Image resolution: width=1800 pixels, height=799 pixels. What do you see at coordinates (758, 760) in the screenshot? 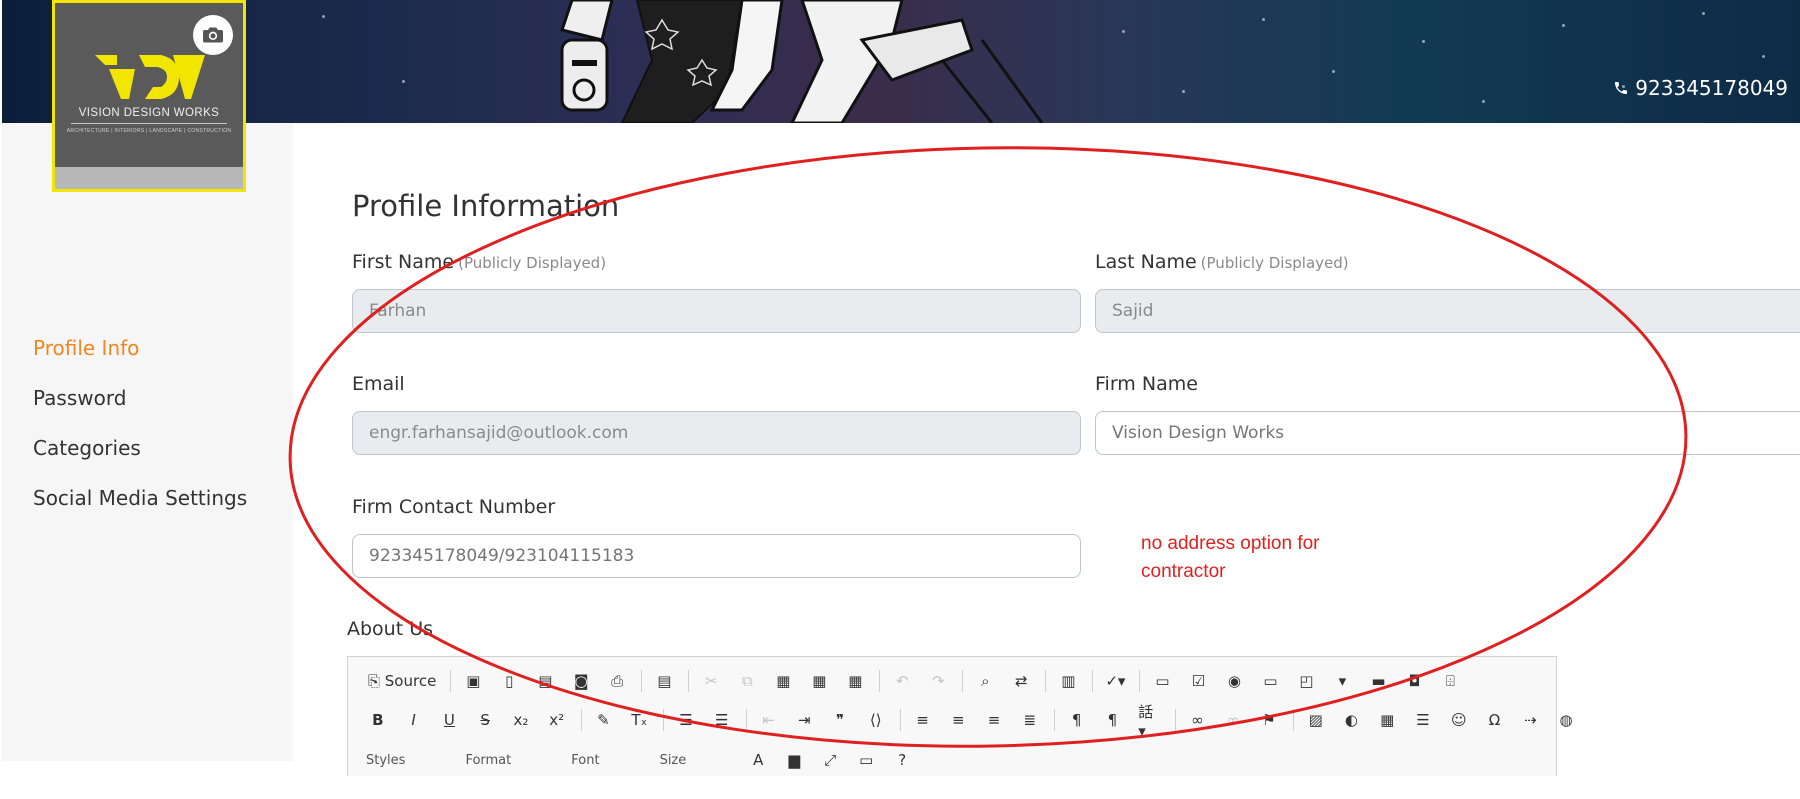
I see `text-color-icon: A` at bounding box center [758, 760].